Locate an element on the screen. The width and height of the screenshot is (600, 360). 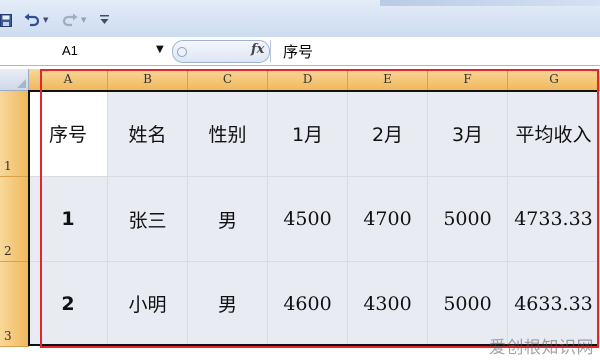
watermark: 爱创根知识网 is located at coordinates (541, 348).